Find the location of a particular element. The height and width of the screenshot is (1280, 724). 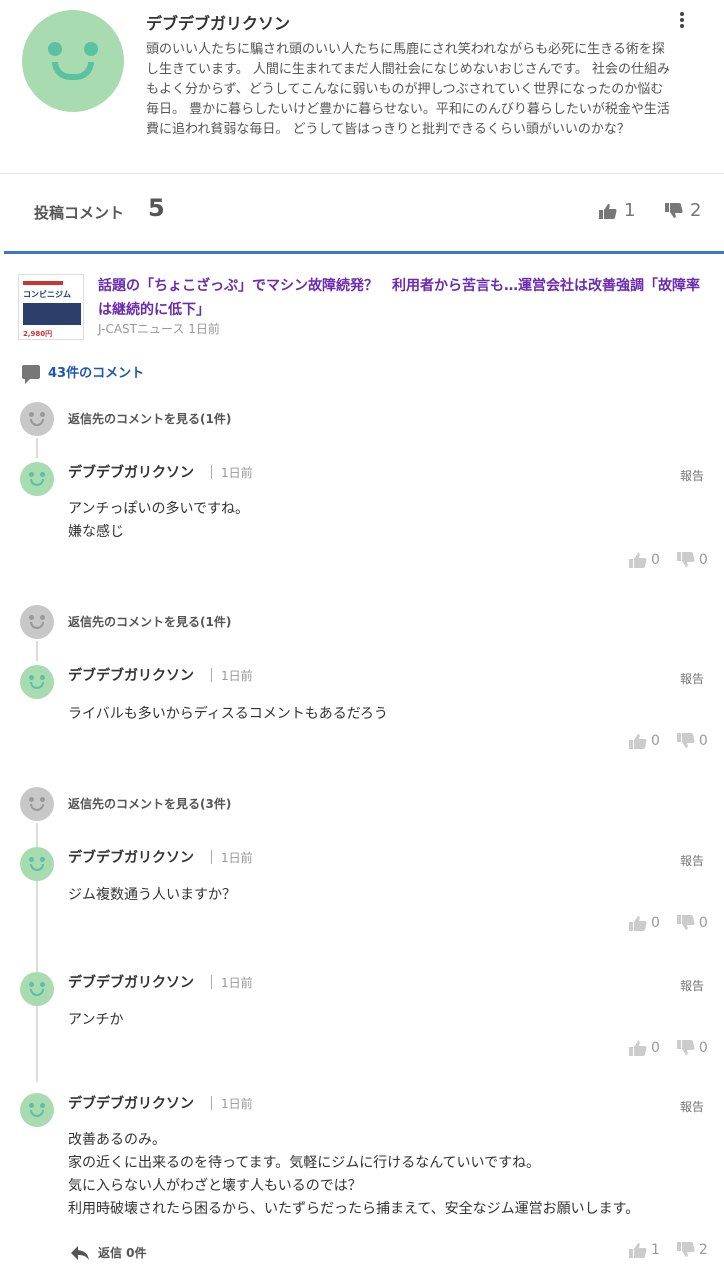

article-thumbnail: コンビニジム 2,980円 is located at coordinates (51, 307).